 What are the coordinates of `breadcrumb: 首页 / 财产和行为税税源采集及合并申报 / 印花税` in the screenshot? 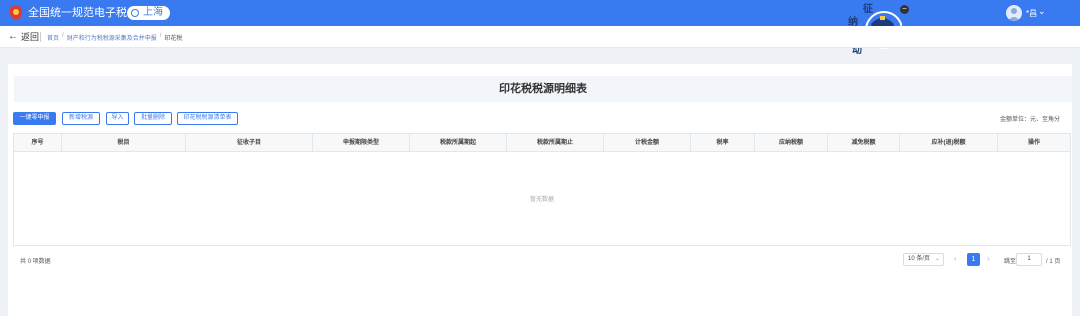 It's located at (114, 37).